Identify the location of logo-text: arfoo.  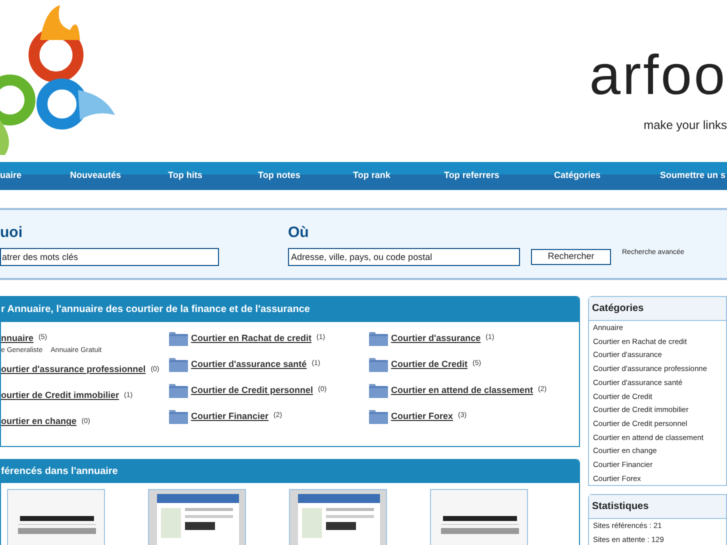
(658, 75).